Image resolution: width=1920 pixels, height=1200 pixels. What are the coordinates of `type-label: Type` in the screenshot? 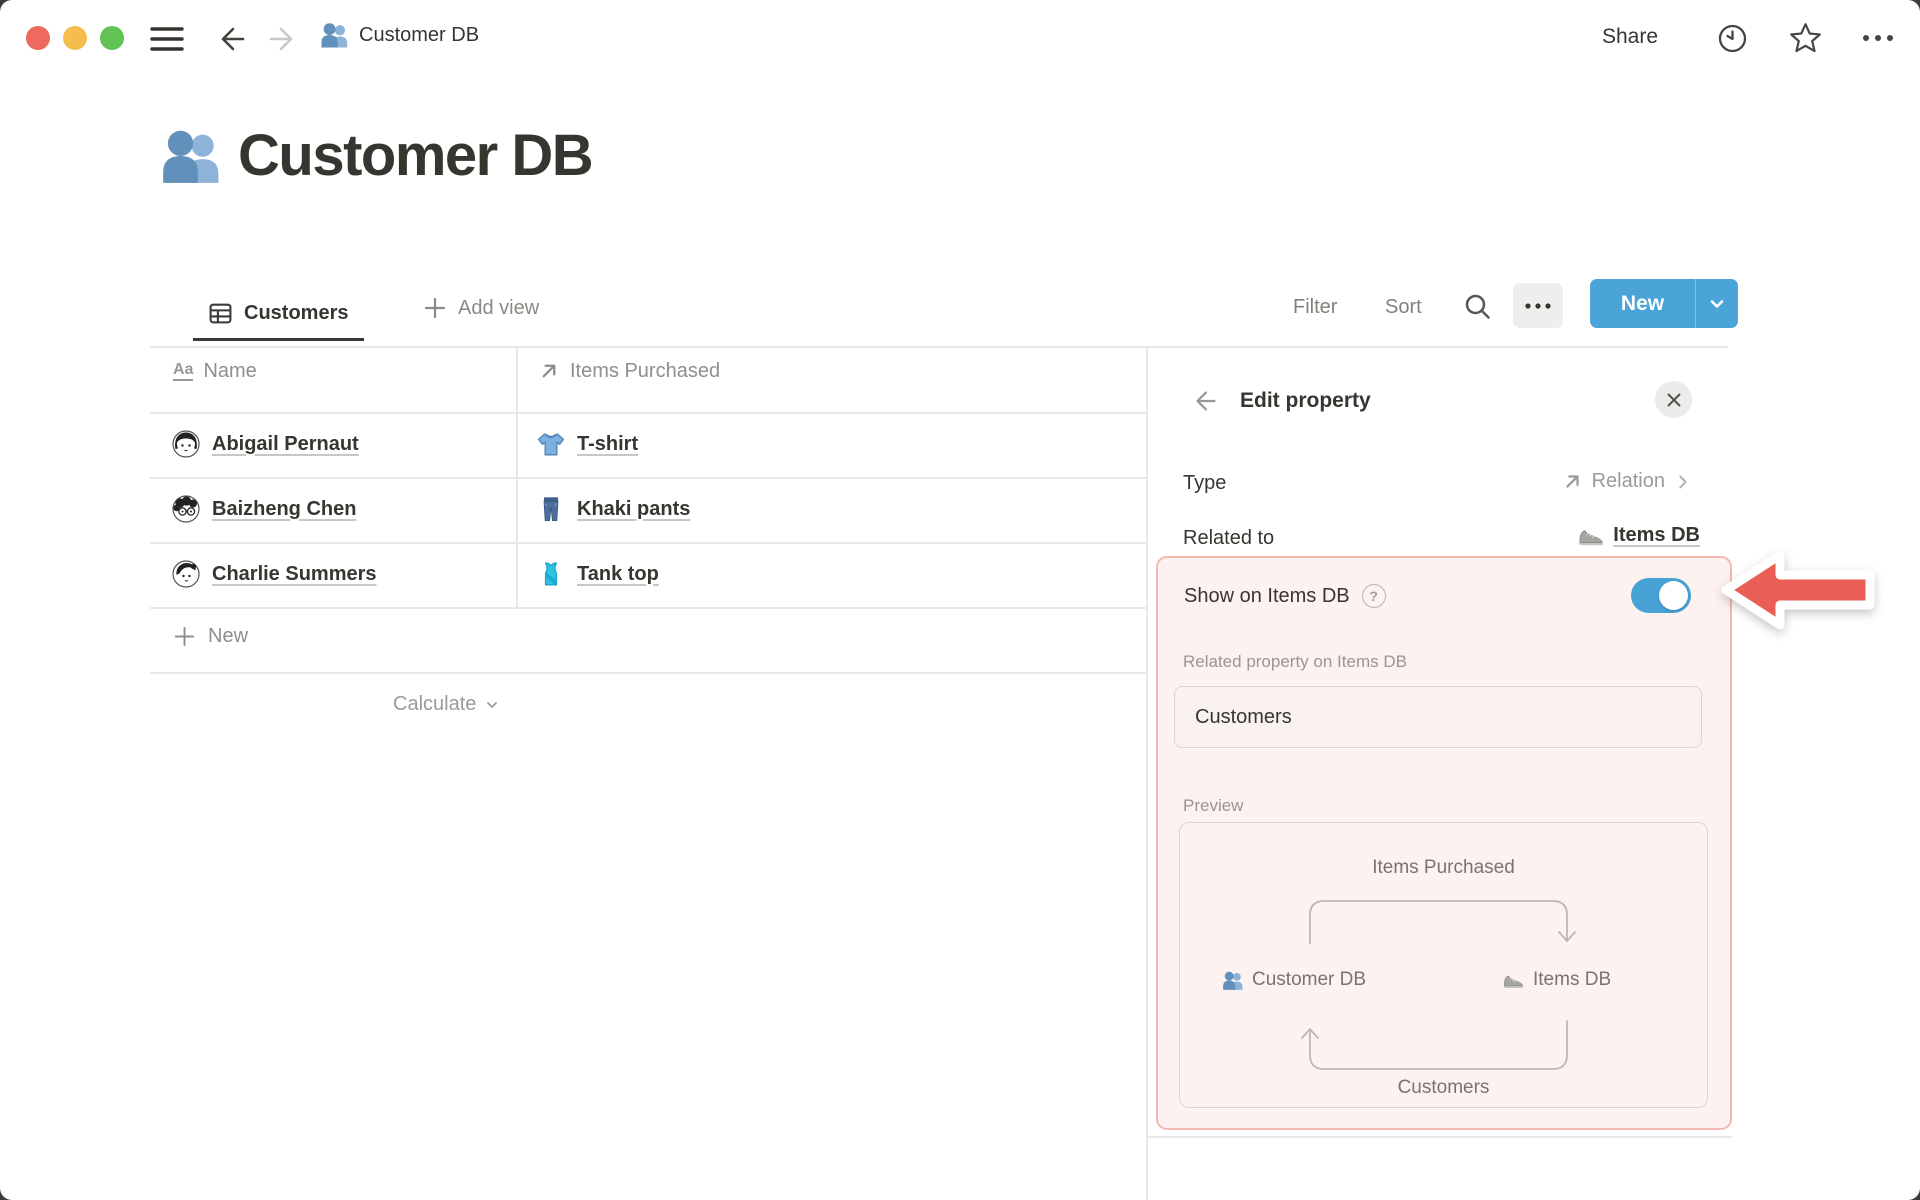 It's located at (1205, 483).